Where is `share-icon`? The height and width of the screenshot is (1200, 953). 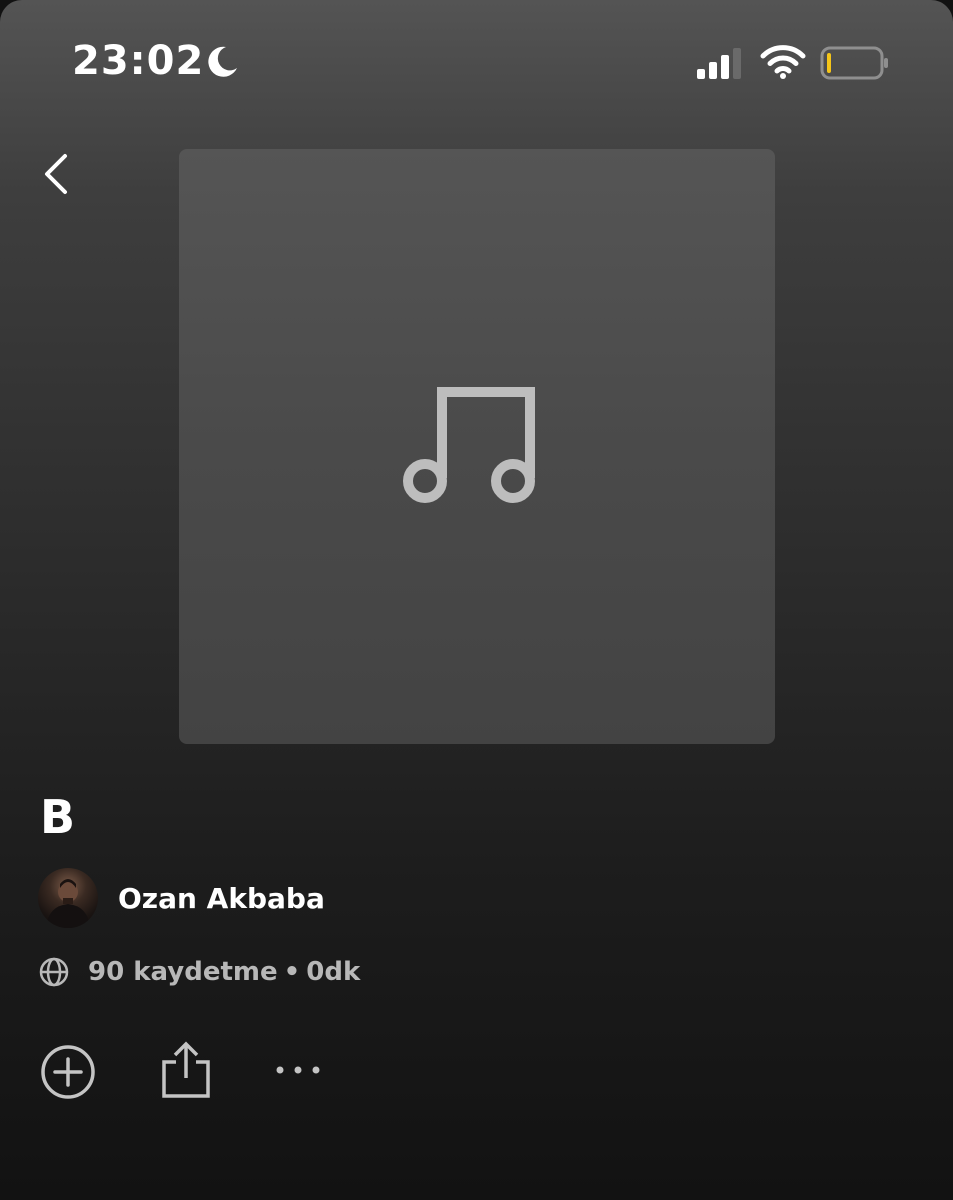 share-icon is located at coordinates (186, 1069).